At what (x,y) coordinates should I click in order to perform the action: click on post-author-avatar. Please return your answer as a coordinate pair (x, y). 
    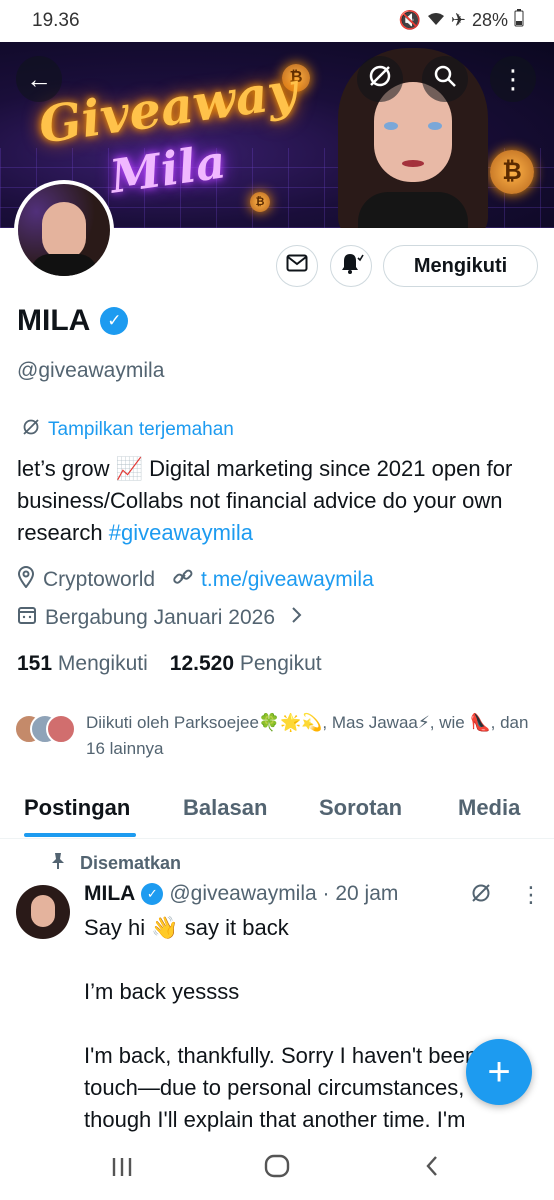
    Looking at the image, I should click on (43, 912).